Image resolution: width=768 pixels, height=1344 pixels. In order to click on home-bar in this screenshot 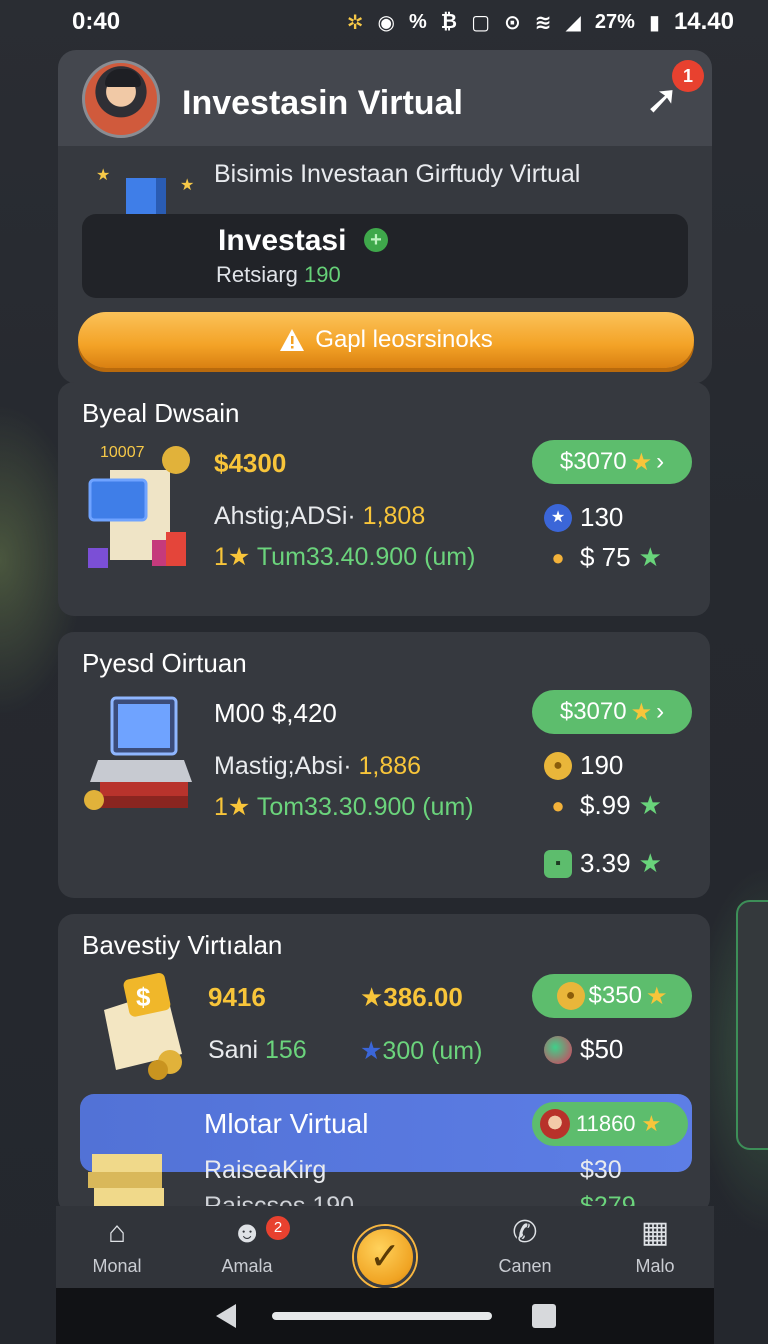, I will do `click(382, 1316)`.